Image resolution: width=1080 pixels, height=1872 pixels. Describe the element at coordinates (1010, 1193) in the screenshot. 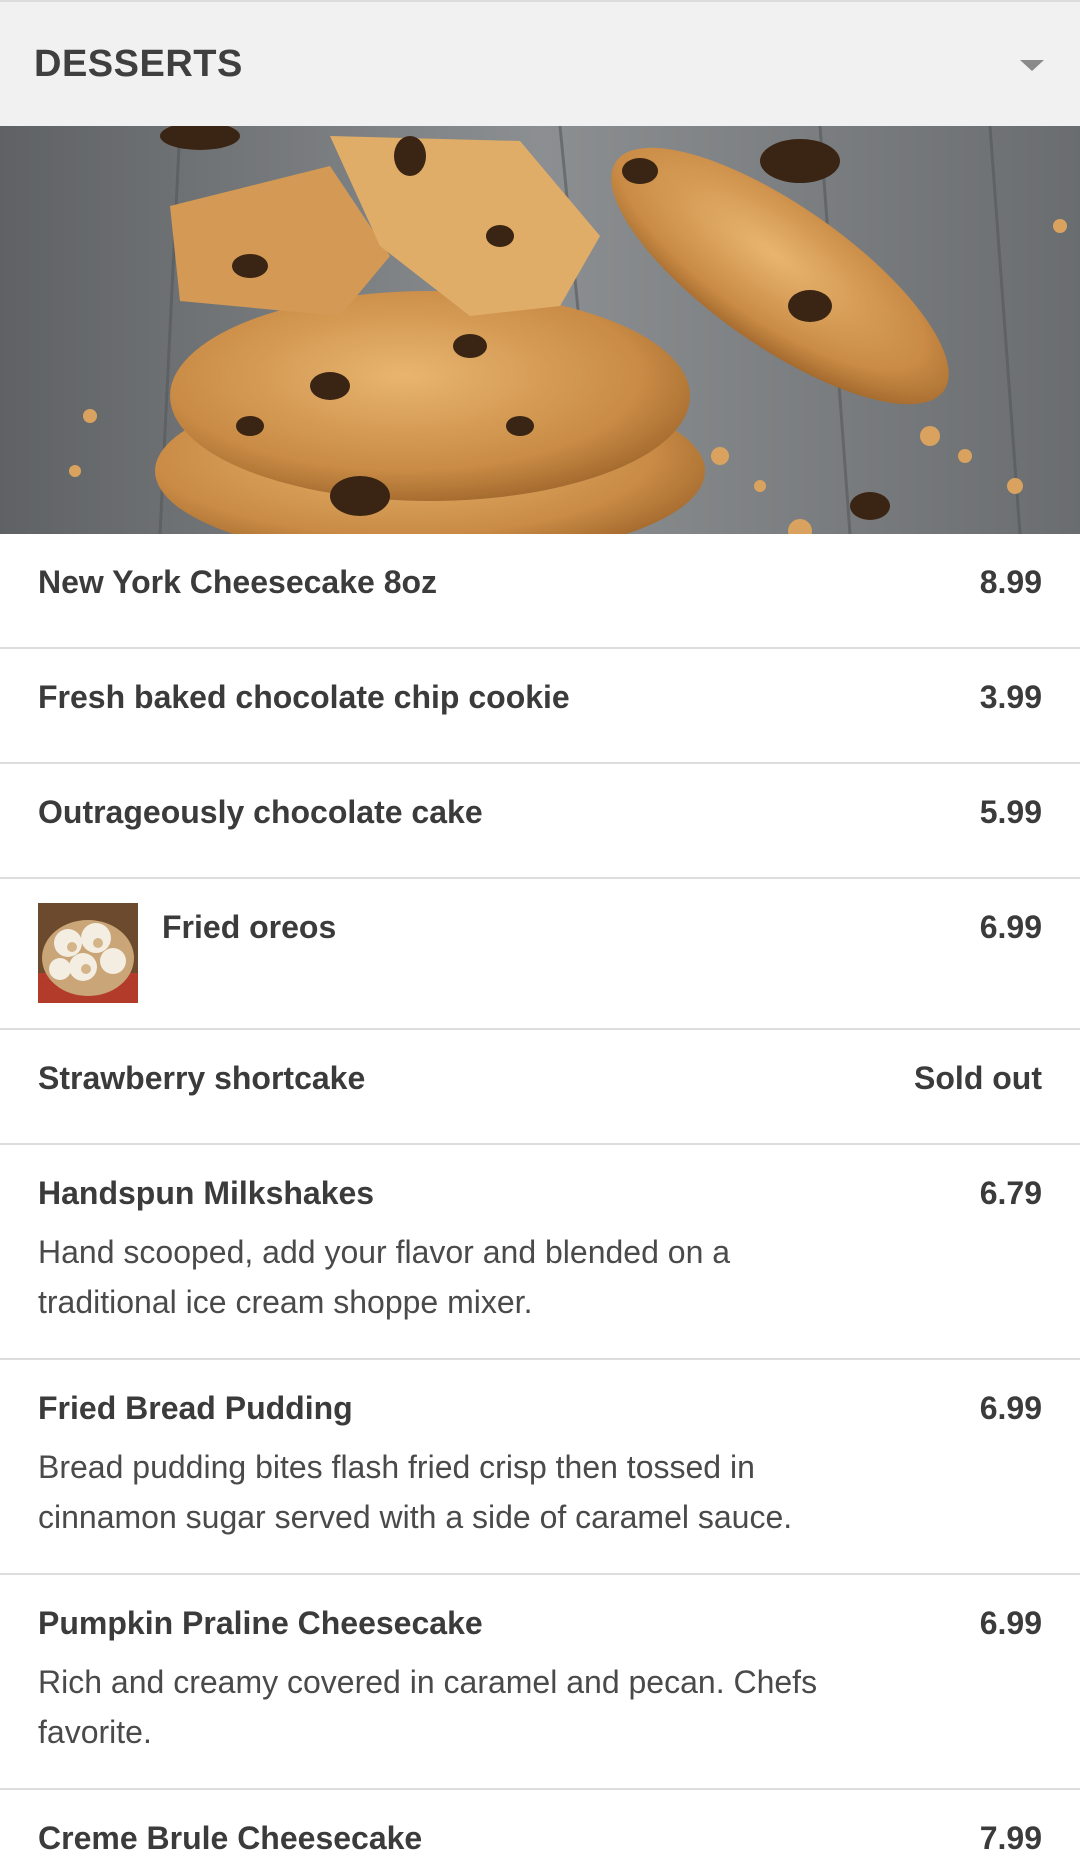

I see `item-price: 6.79` at that location.